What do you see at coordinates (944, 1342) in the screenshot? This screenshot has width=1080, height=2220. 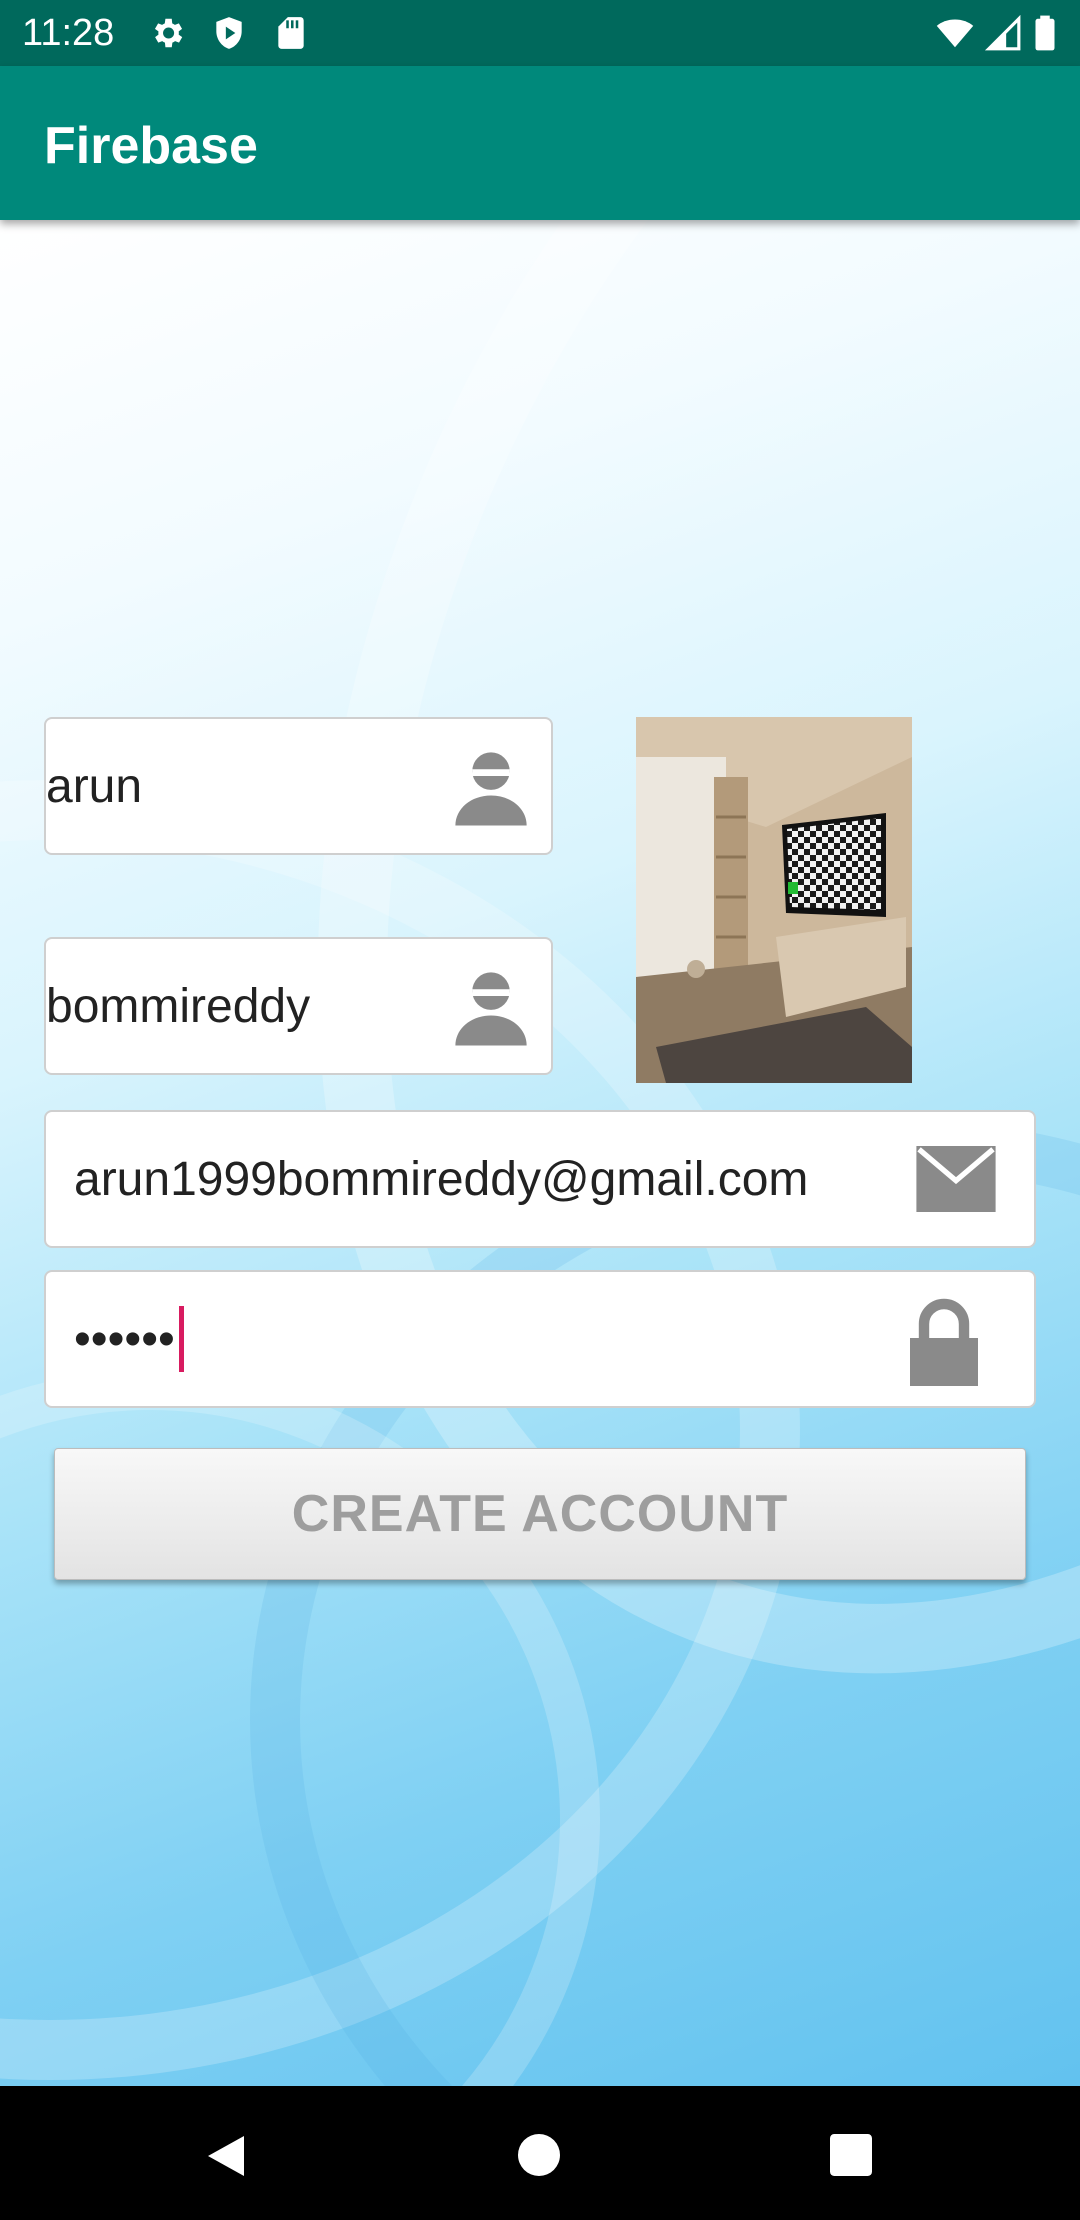 I see `lock-icon` at bounding box center [944, 1342].